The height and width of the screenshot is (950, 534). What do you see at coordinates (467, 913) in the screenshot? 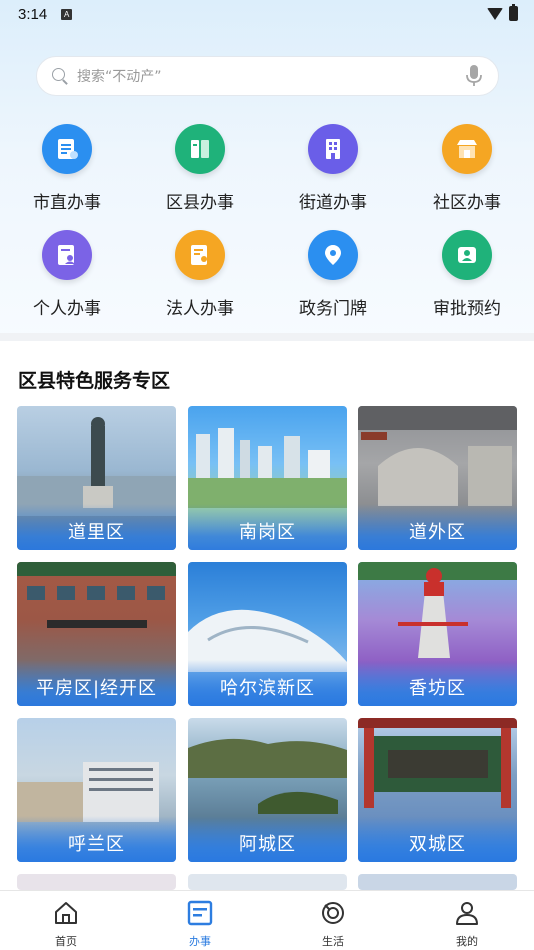
I see `profile-icon` at bounding box center [467, 913].